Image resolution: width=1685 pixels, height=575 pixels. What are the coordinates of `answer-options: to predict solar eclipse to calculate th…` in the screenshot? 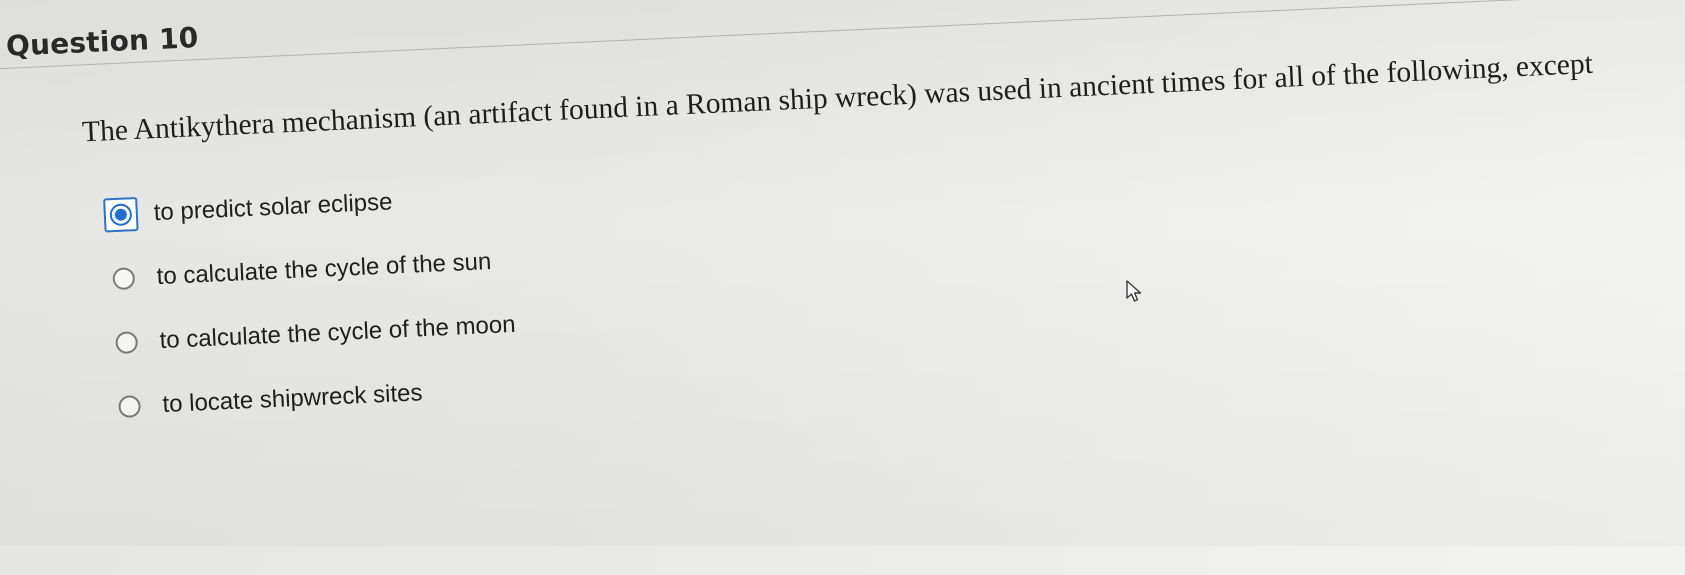 It's located at (310, 302).